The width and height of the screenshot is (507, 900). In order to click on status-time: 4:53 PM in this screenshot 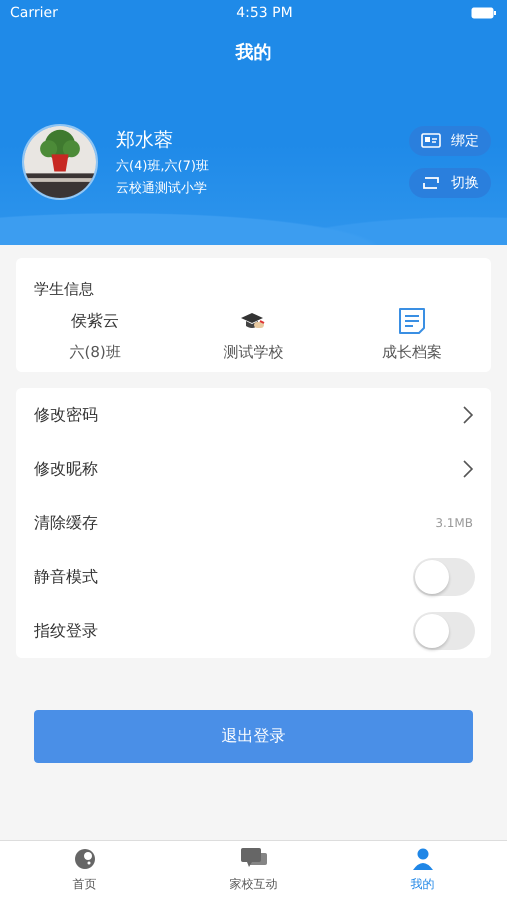, I will do `click(264, 13)`.